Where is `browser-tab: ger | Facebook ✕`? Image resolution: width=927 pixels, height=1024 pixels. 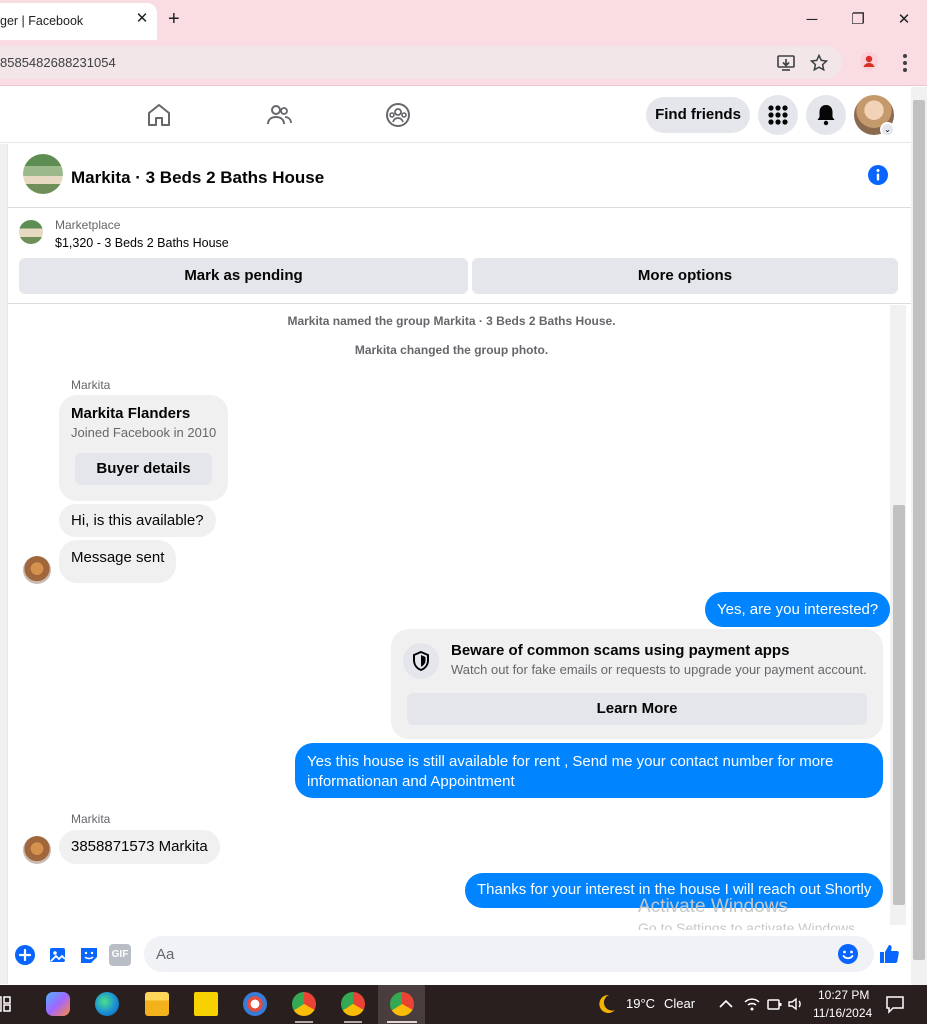 browser-tab: ger | Facebook ✕ is located at coordinates (78, 21).